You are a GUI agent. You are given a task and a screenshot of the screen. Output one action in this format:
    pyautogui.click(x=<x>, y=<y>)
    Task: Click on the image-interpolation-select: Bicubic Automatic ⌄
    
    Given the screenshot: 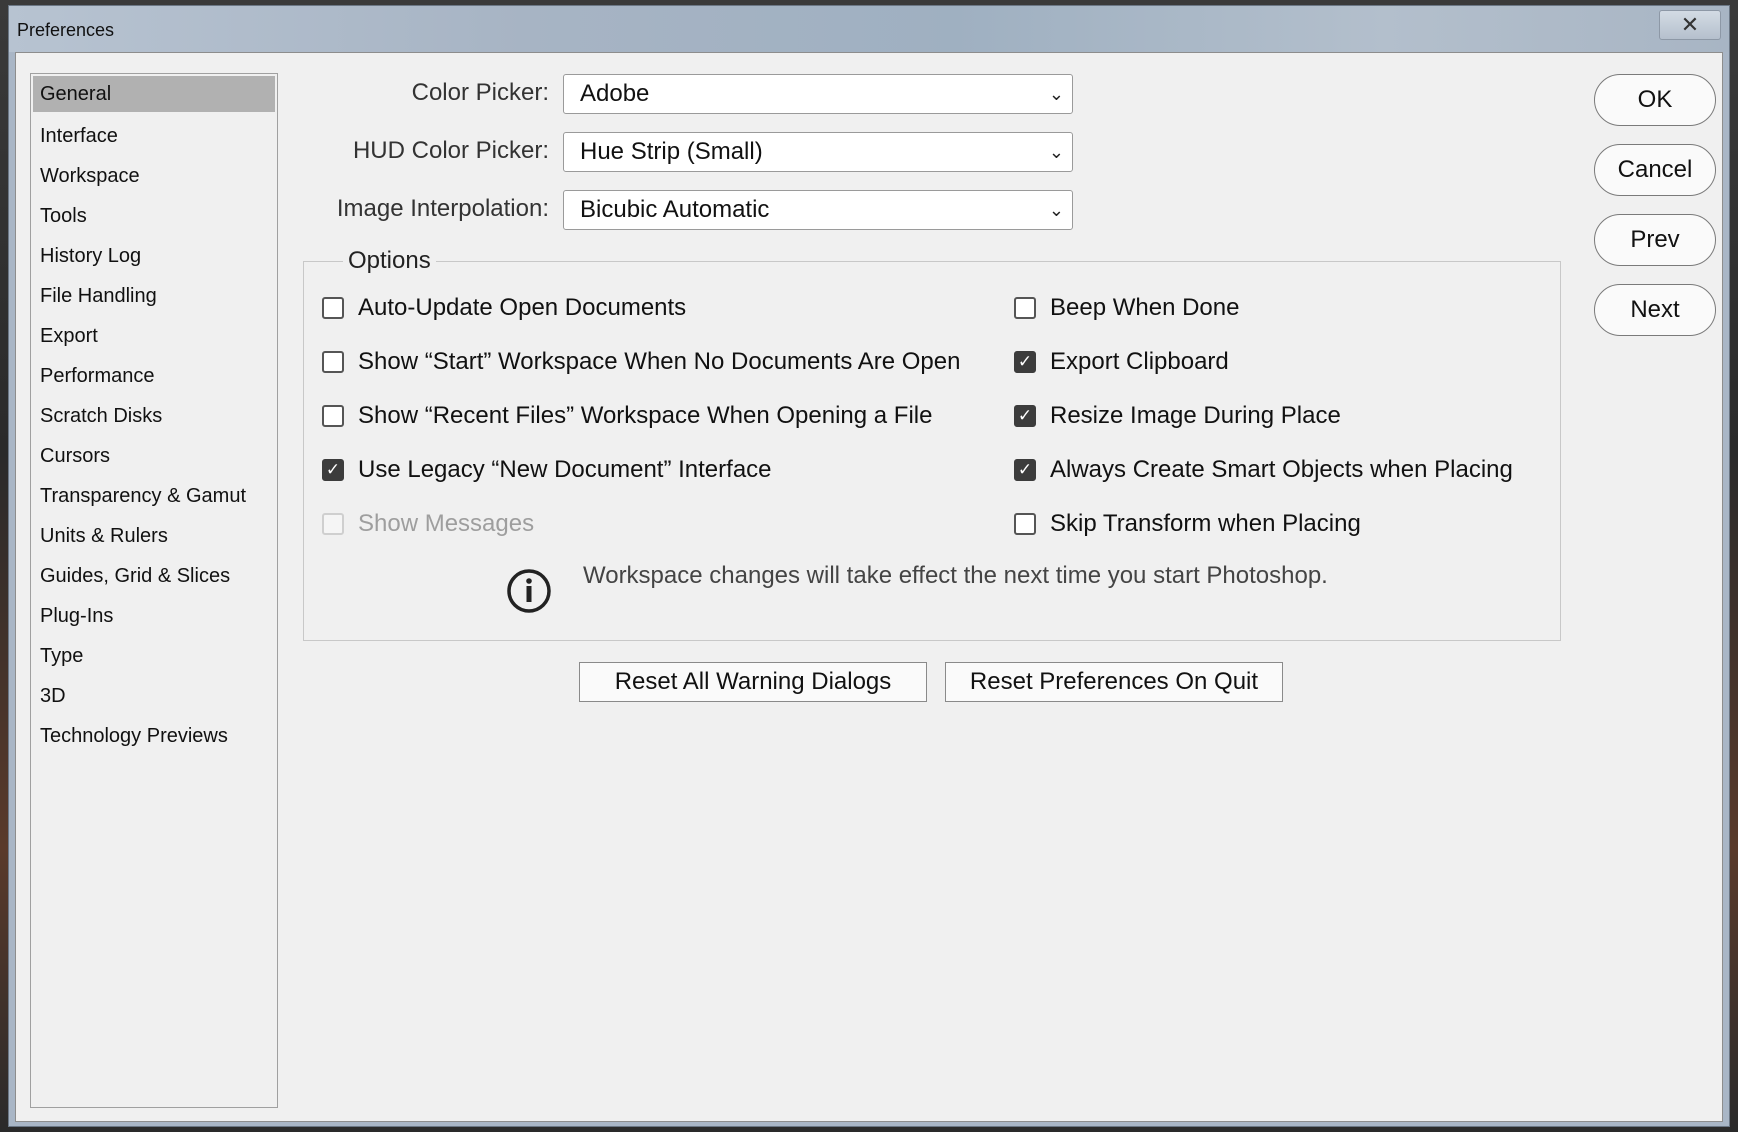 What is the action you would take?
    pyautogui.click(x=818, y=210)
    